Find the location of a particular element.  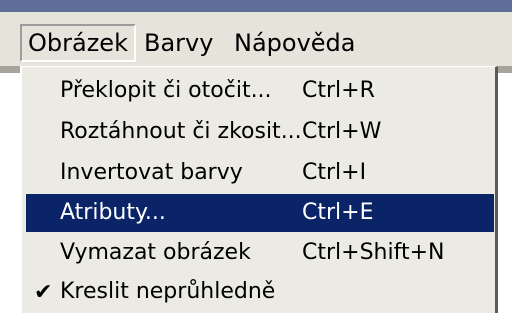

checkmark-icon: ✔ is located at coordinates (43, 292).